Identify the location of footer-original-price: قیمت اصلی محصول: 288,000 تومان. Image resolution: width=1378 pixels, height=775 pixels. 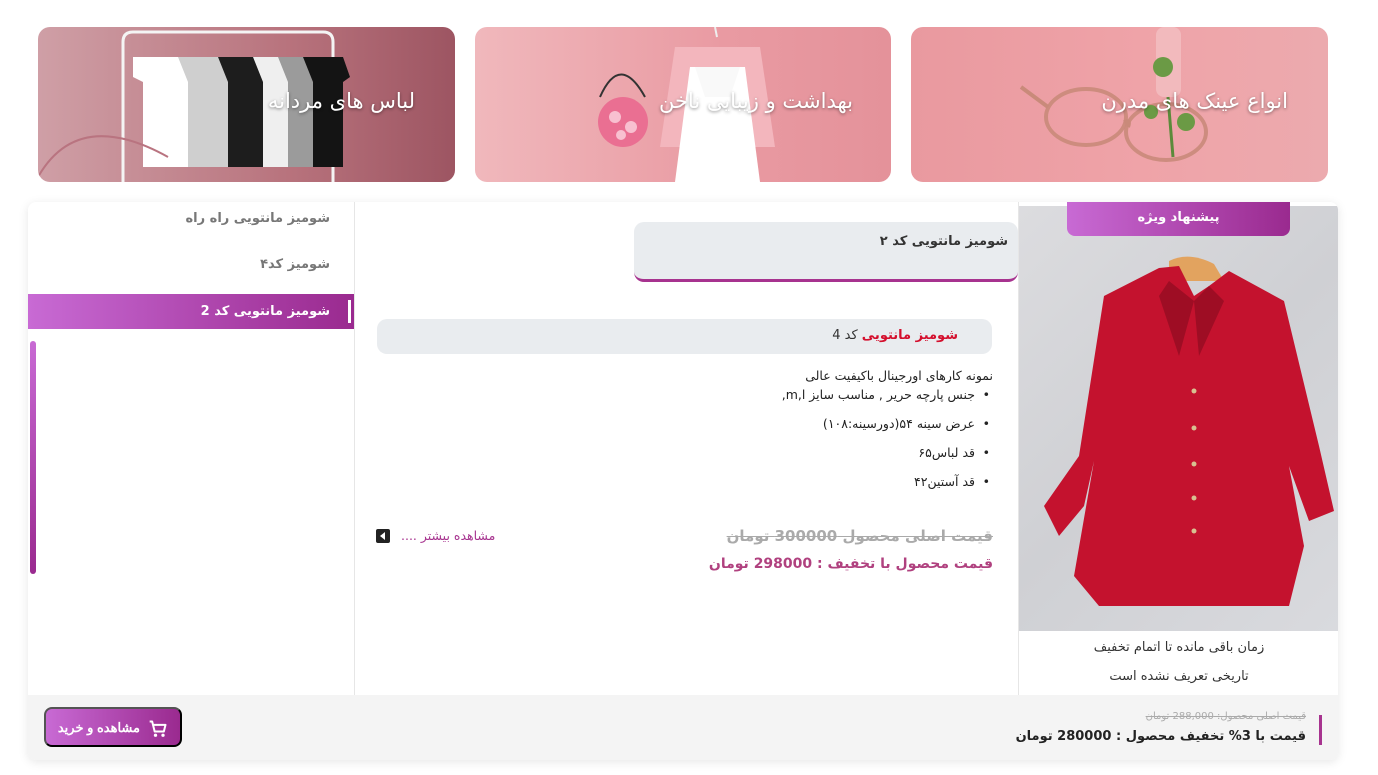
(1225, 716).